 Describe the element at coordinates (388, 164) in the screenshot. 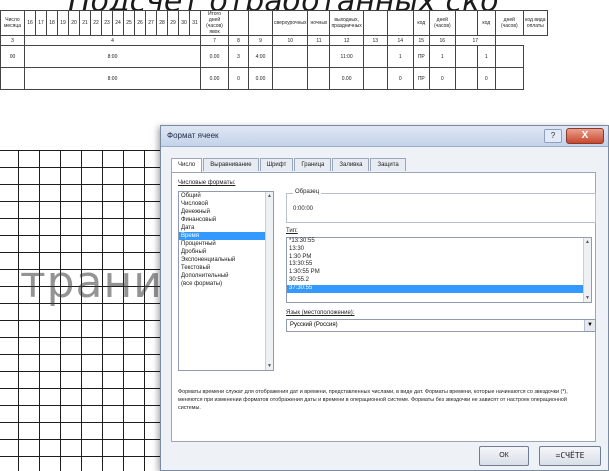

I see `tab-protection: Защита` at that location.